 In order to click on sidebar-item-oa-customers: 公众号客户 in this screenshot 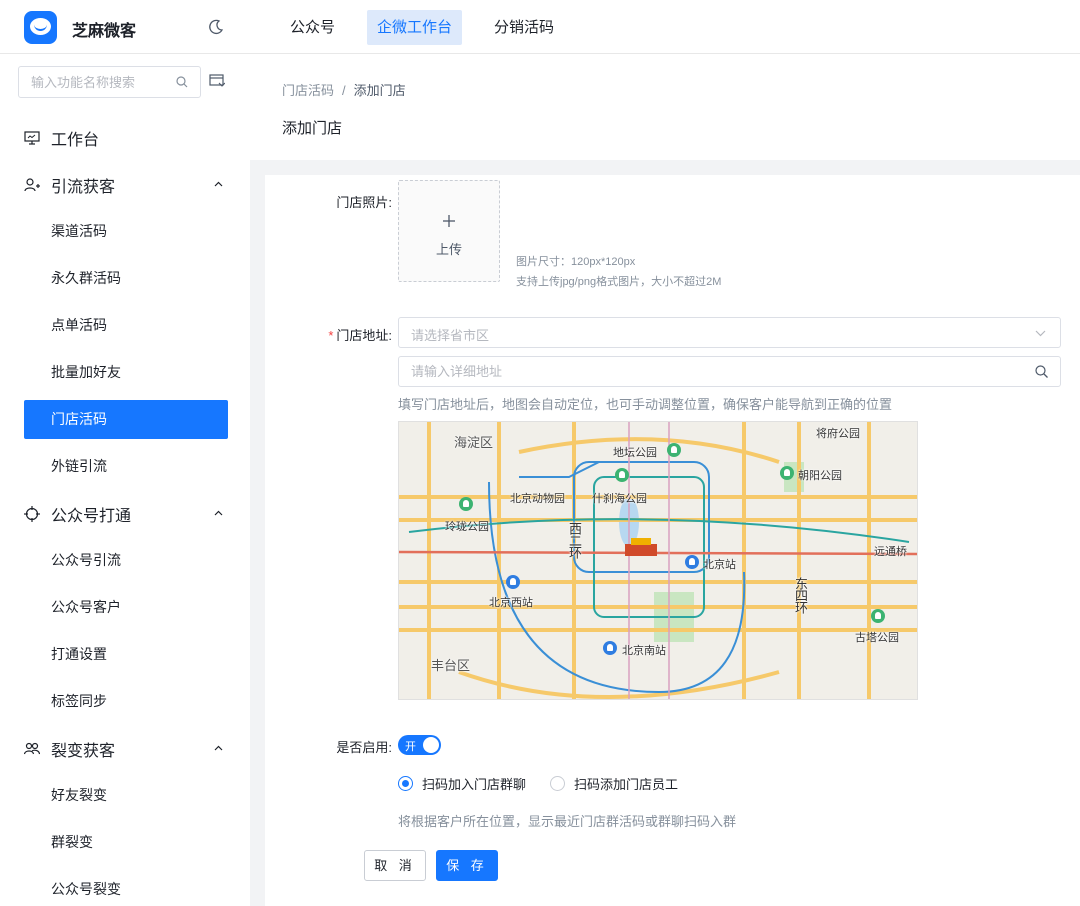, I will do `click(125, 607)`.